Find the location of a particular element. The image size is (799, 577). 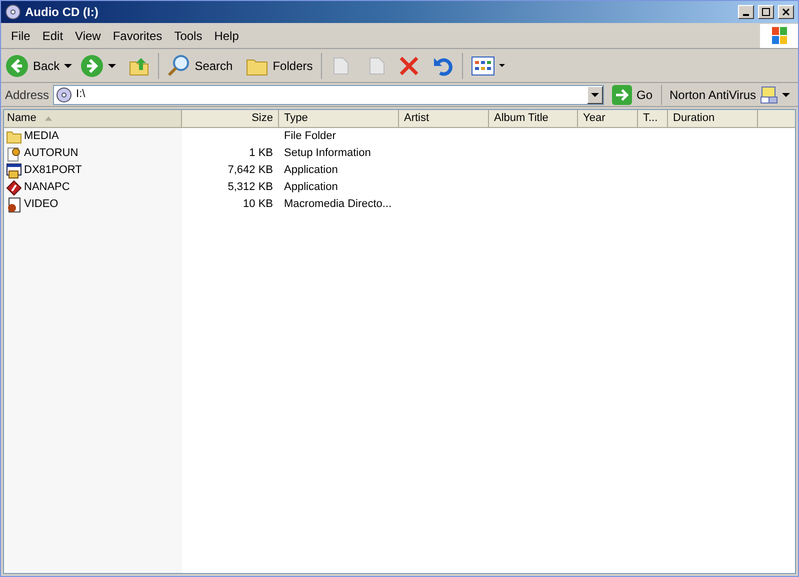

close-button is located at coordinates (786, 12).